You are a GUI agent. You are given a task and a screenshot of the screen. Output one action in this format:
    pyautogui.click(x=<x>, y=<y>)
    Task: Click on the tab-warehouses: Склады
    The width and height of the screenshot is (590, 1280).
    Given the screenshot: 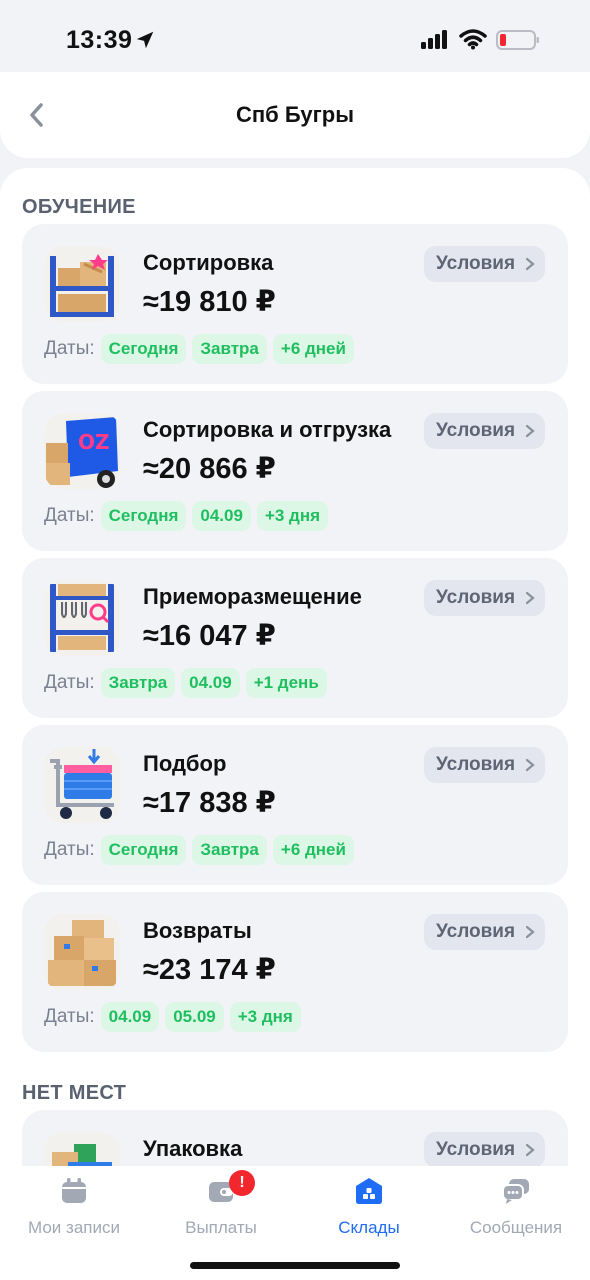 What is the action you would take?
    pyautogui.click(x=369, y=1207)
    